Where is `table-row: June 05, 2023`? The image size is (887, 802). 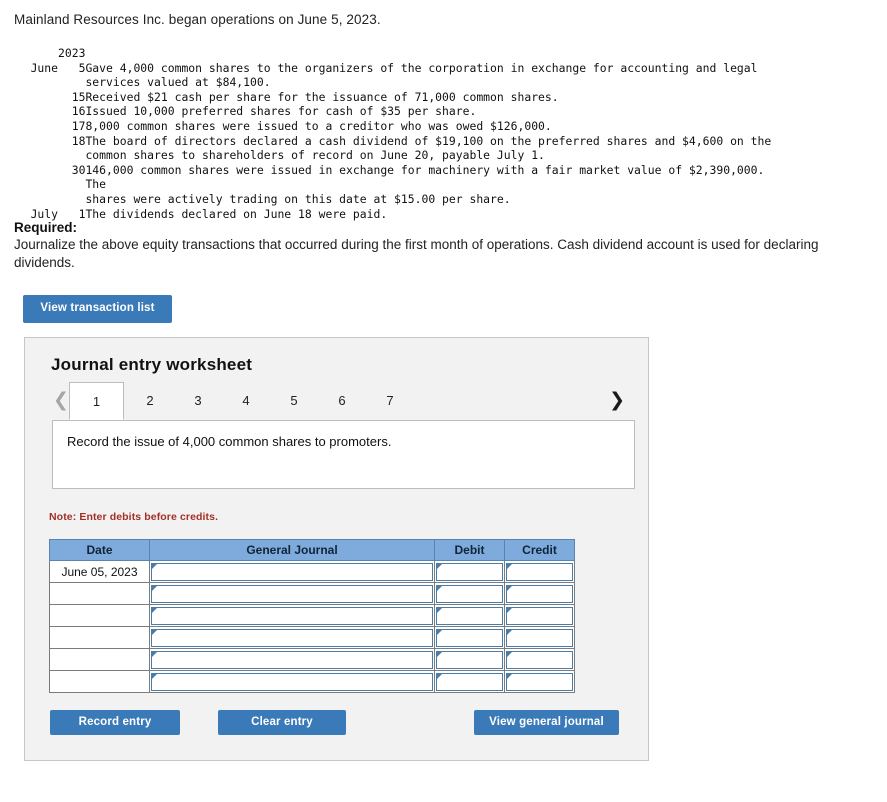
table-row: June 05, 2023 is located at coordinates (312, 571).